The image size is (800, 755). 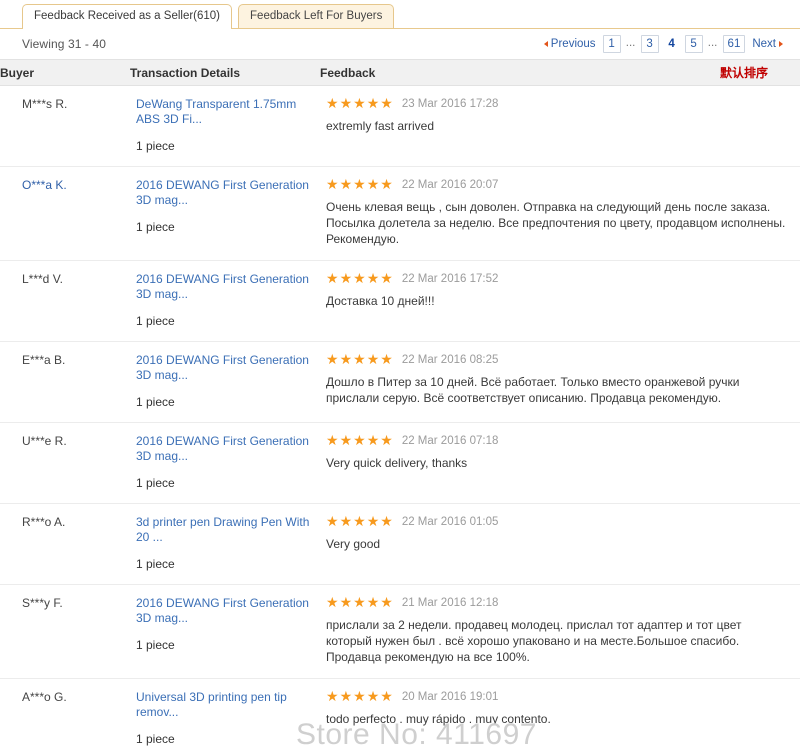 What do you see at coordinates (556, 185) in the screenshot?
I see `feedback-meta: ★ ★ ★ ★ ★ 22 Mar 2016 20:07` at bounding box center [556, 185].